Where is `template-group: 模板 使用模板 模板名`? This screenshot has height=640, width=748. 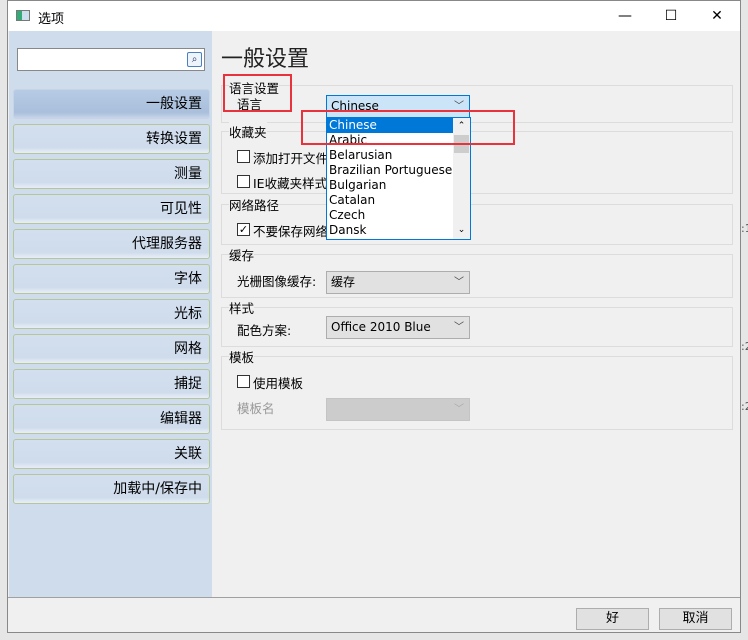
template-group: 模板 使用模板 模板名 is located at coordinates (477, 388).